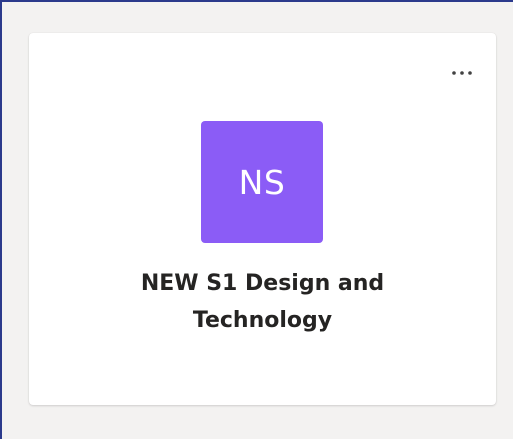 The image size is (513, 439). I want to click on team-initials: NS, so click(262, 182).